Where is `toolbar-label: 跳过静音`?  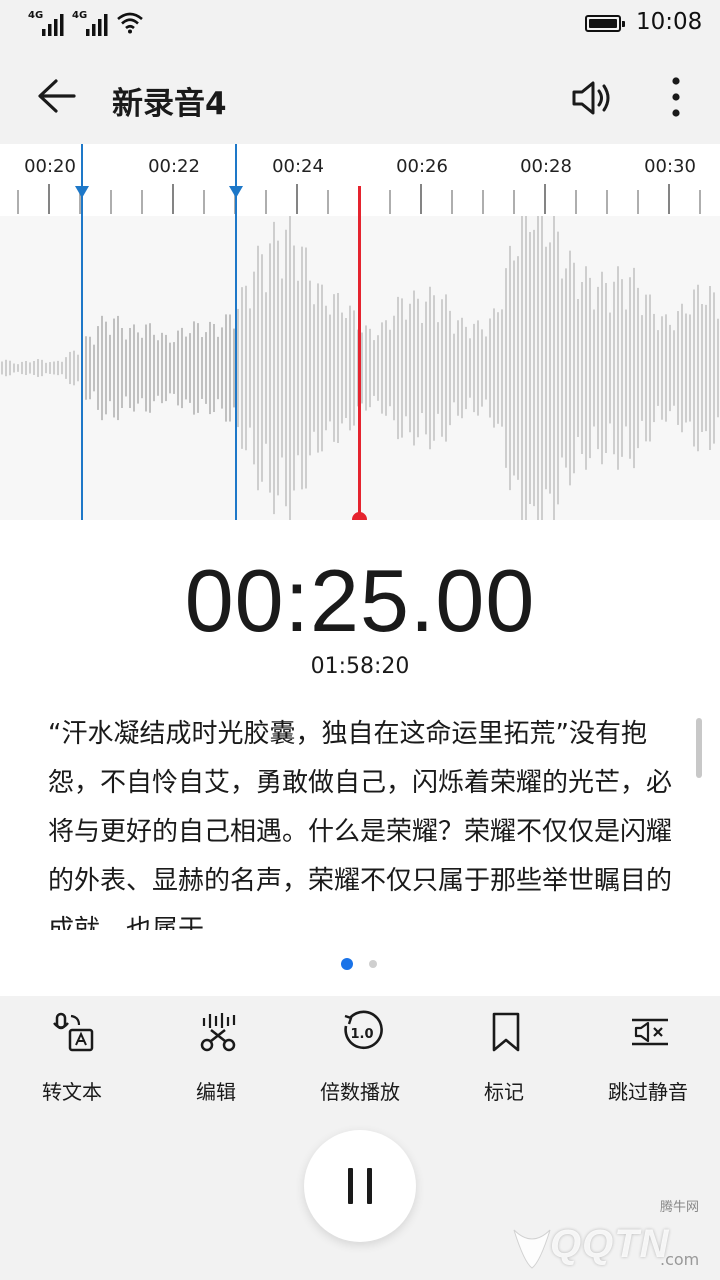
toolbar-label: 跳过静音 is located at coordinates (648, 1092).